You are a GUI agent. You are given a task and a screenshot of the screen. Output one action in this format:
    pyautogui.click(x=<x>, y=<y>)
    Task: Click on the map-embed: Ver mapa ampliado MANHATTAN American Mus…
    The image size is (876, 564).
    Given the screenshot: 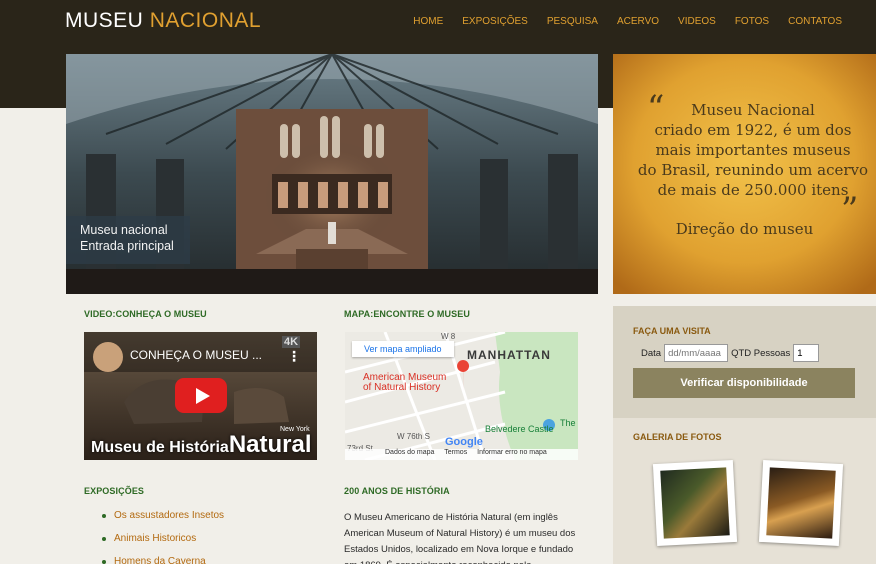 What is the action you would take?
    pyautogui.click(x=461, y=396)
    